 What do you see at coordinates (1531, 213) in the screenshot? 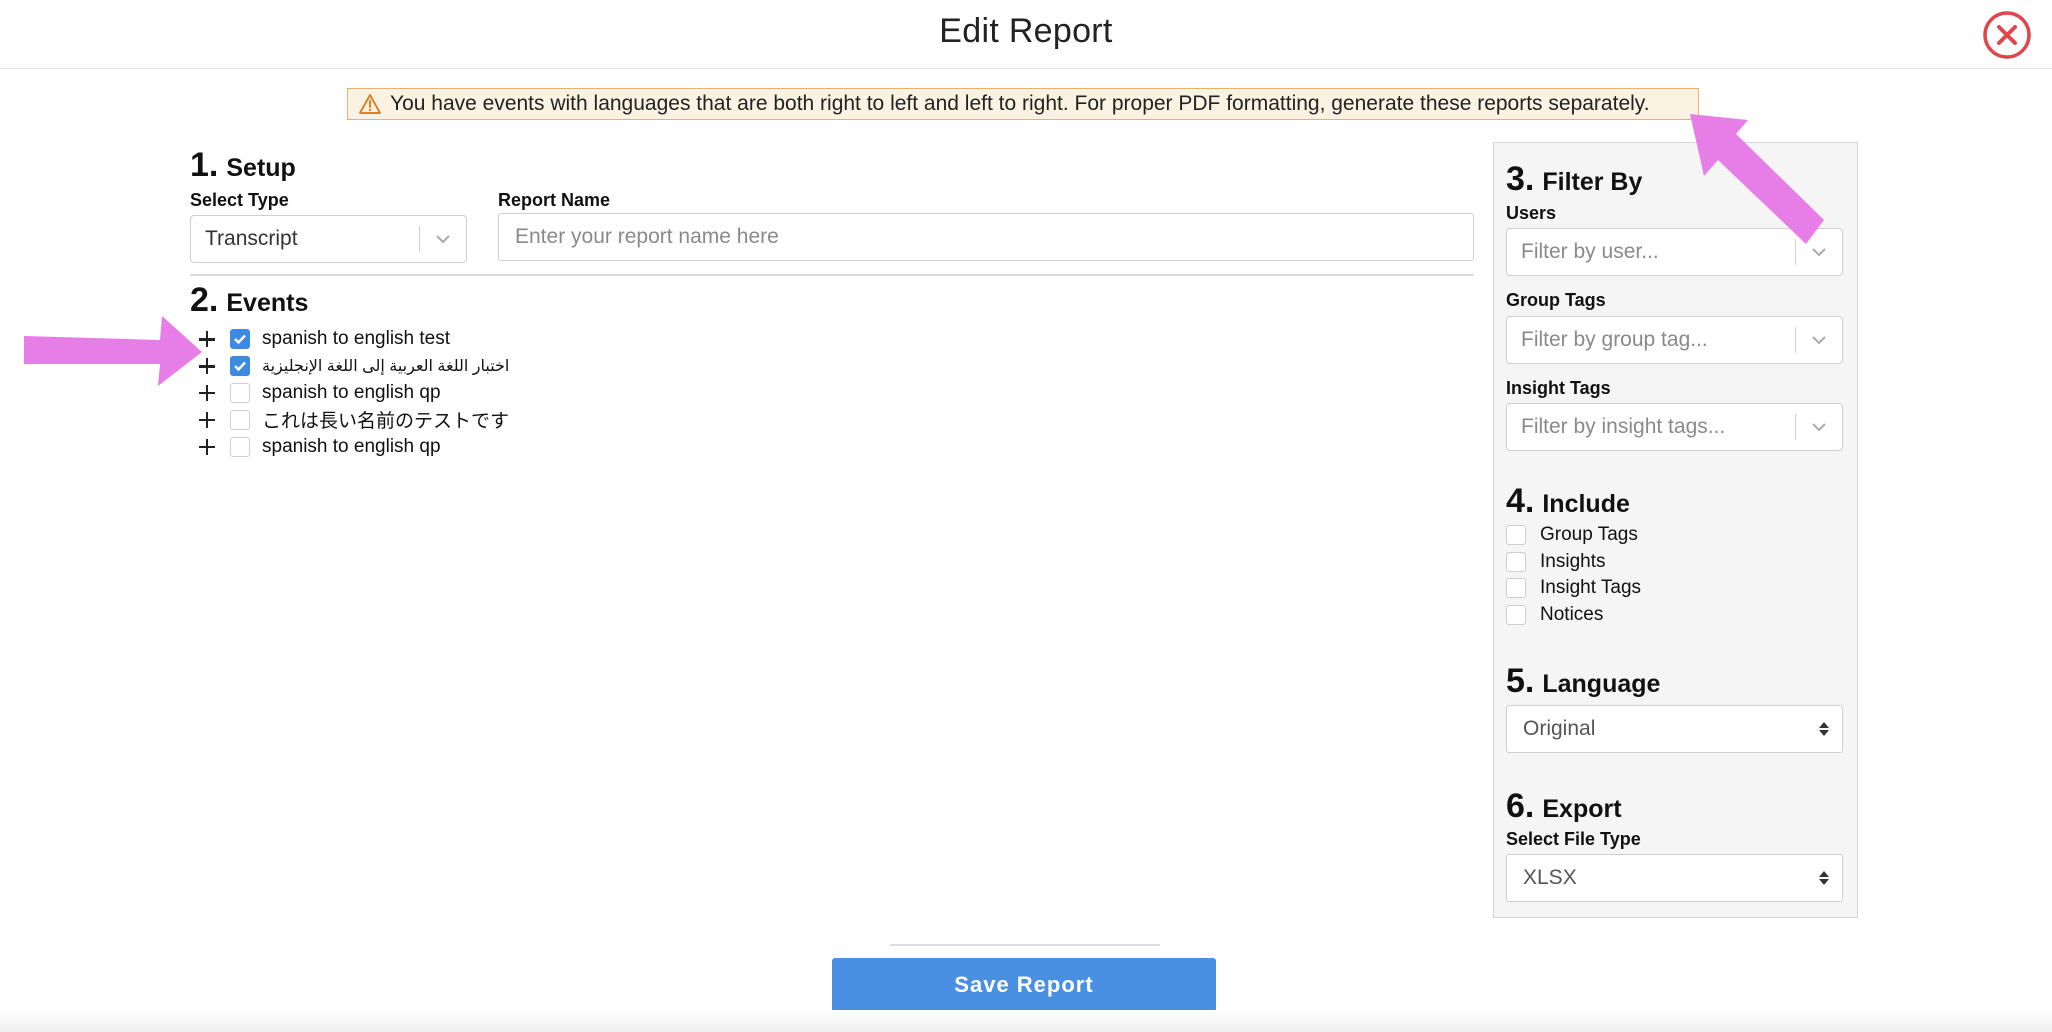
I see `users-label: Users` at bounding box center [1531, 213].